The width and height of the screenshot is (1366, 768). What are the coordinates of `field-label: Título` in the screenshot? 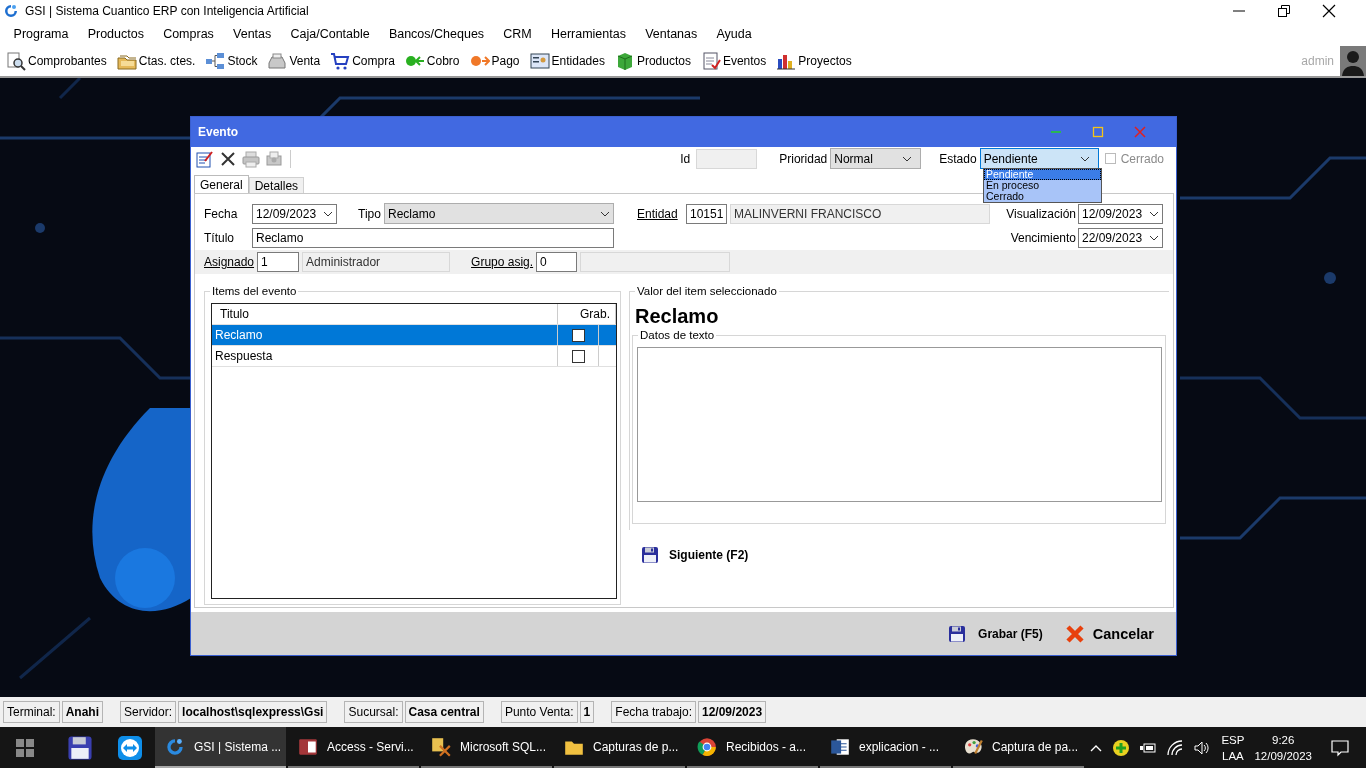 It's located at (219, 237).